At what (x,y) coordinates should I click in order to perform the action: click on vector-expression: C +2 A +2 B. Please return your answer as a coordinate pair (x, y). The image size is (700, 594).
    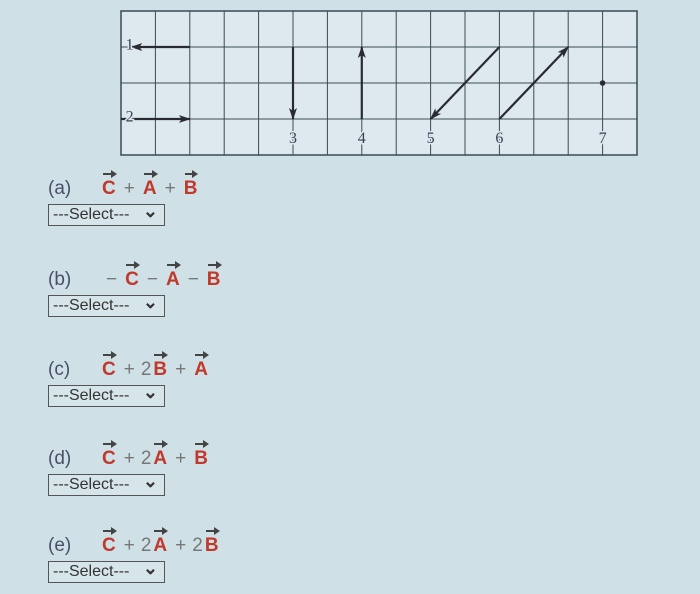
    Looking at the image, I should click on (160, 542).